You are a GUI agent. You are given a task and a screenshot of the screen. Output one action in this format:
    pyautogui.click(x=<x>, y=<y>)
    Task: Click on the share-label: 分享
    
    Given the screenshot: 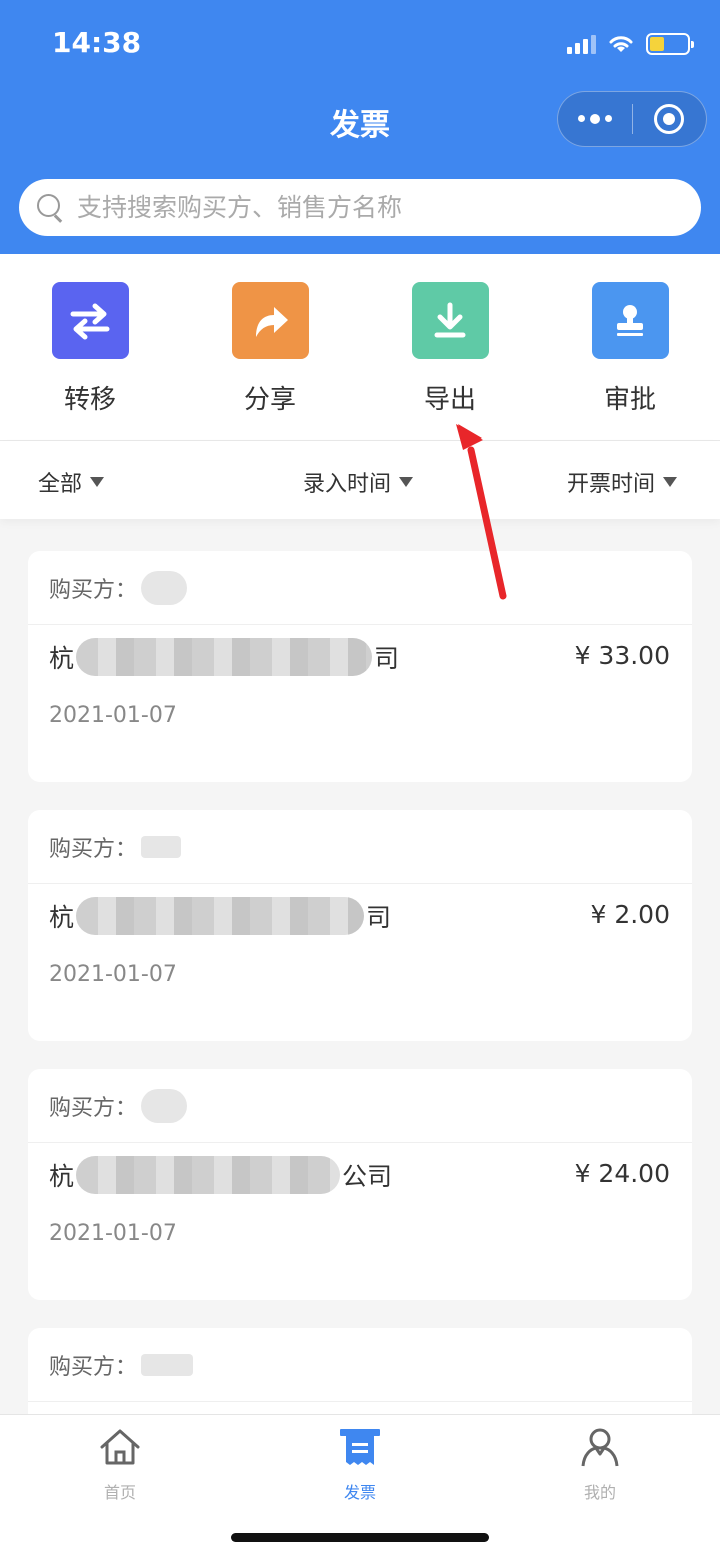 What is the action you would take?
    pyautogui.click(x=269, y=400)
    